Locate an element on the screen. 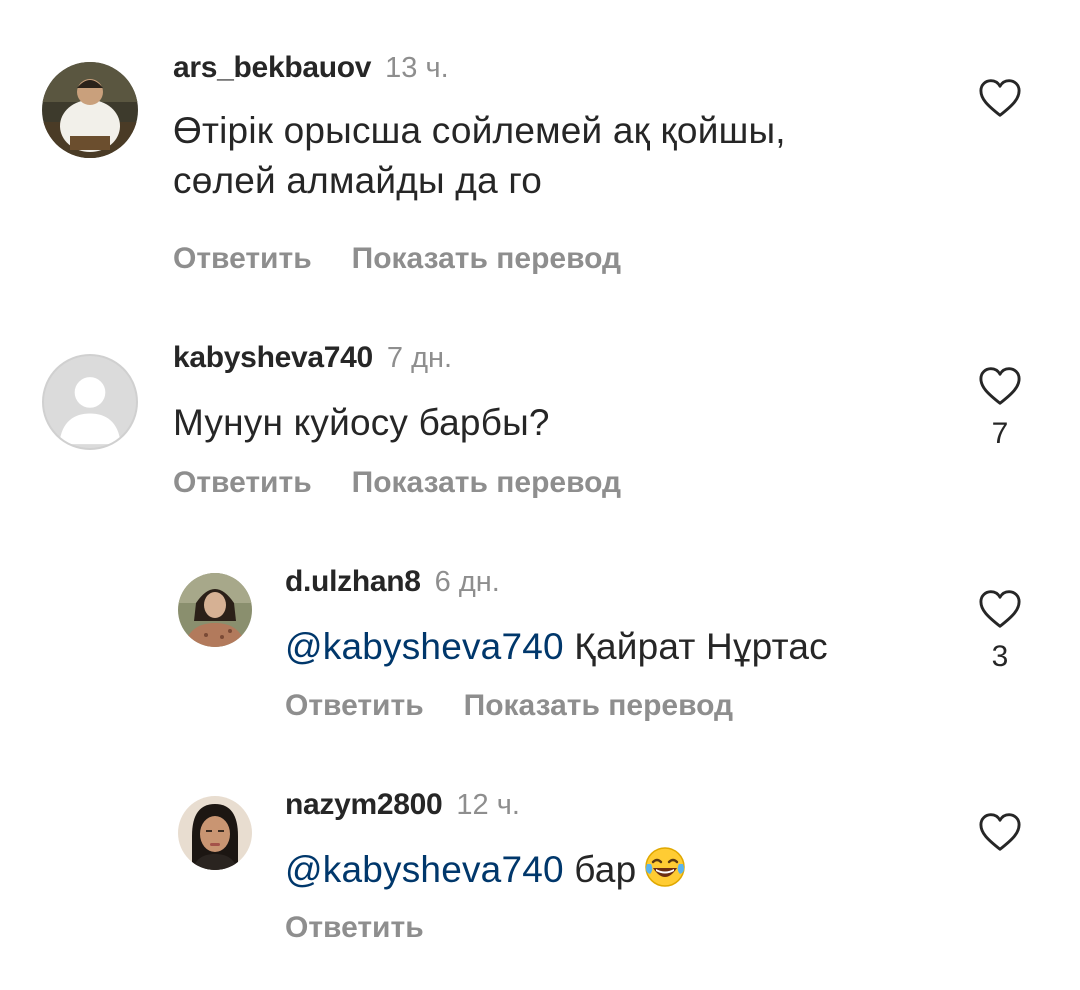 This screenshot has height=990, width=1080. comment-text: @kabysheva740 Қайрат Нұртас is located at coordinates (556, 647).